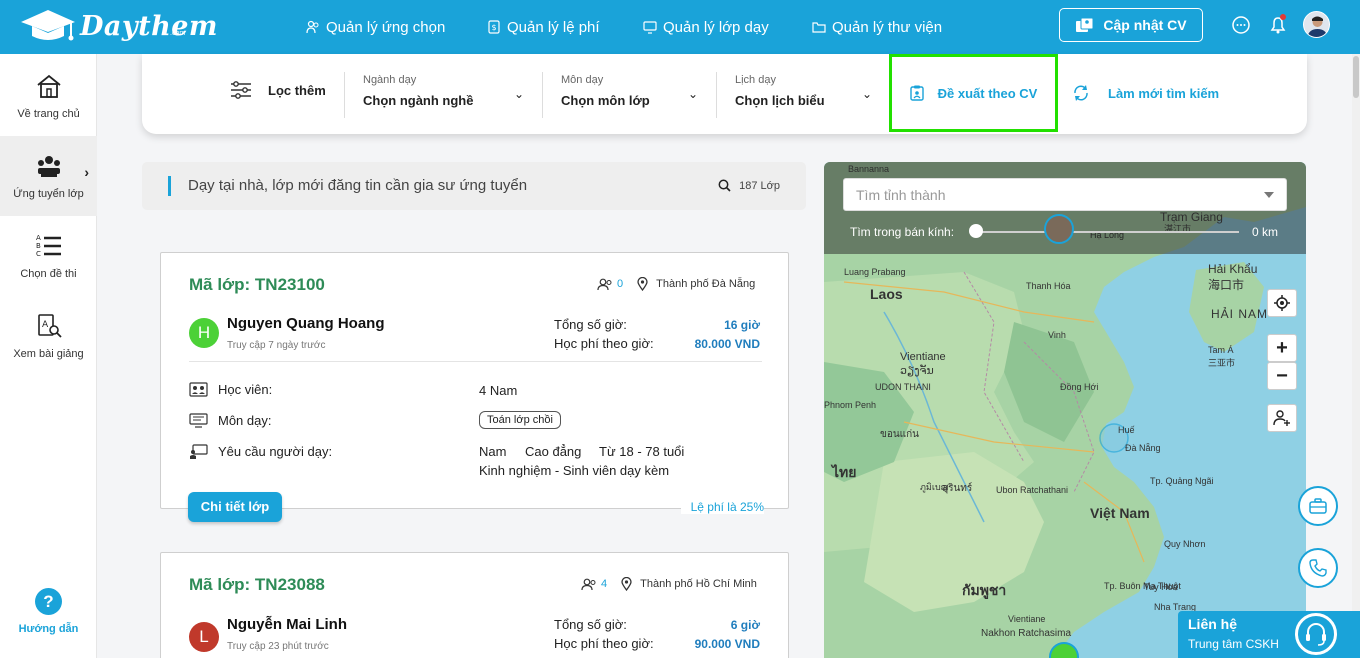 The image size is (1360, 658). I want to click on cv-stack-icon, so click(1085, 24).